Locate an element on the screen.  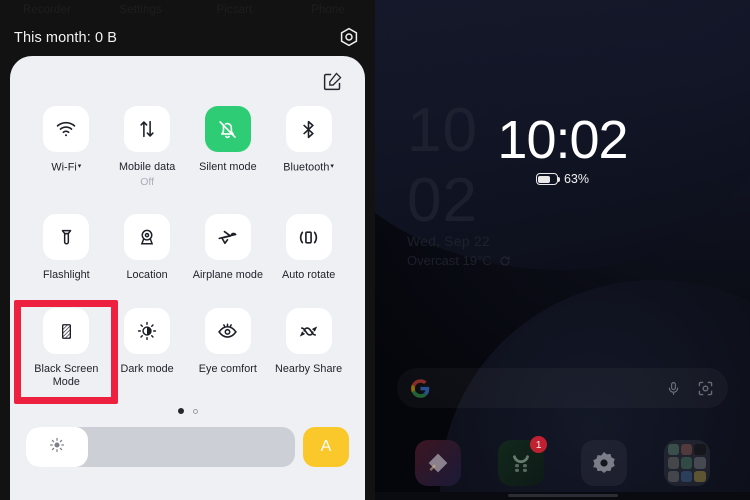
tile-bluetooth: Bluetooth▾ is located at coordinates (308, 147).